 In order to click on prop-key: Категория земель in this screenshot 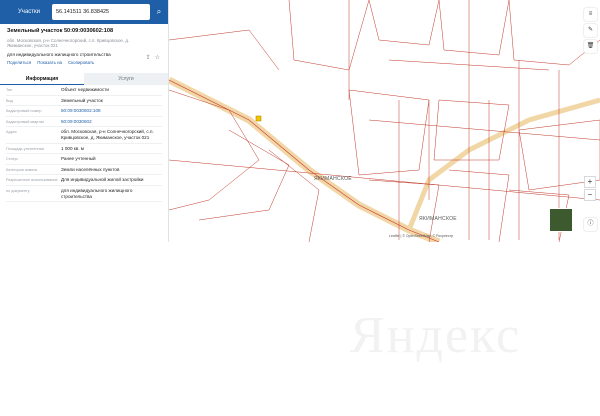, I will do `click(22, 169)`.